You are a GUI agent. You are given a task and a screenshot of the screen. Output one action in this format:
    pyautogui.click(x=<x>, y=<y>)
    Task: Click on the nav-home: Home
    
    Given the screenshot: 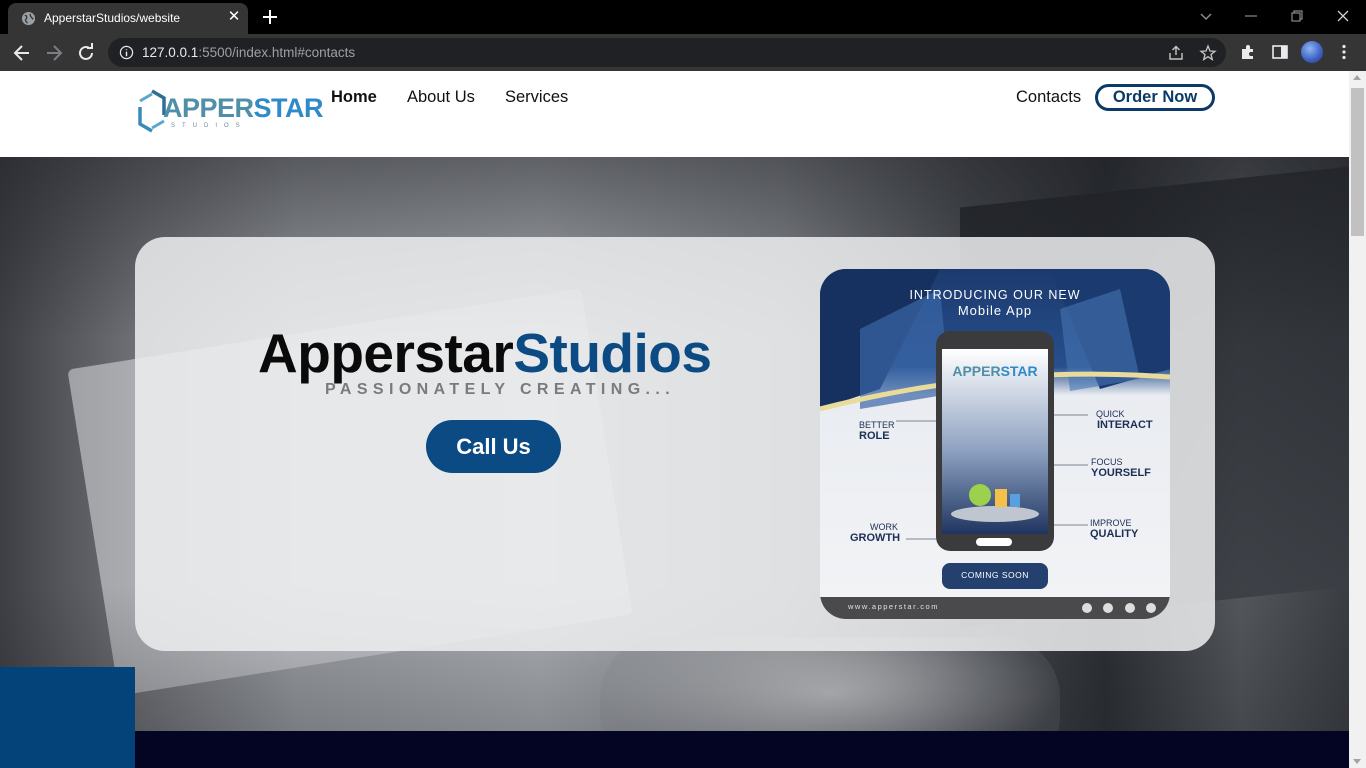 What is the action you would take?
    pyautogui.click(x=354, y=97)
    